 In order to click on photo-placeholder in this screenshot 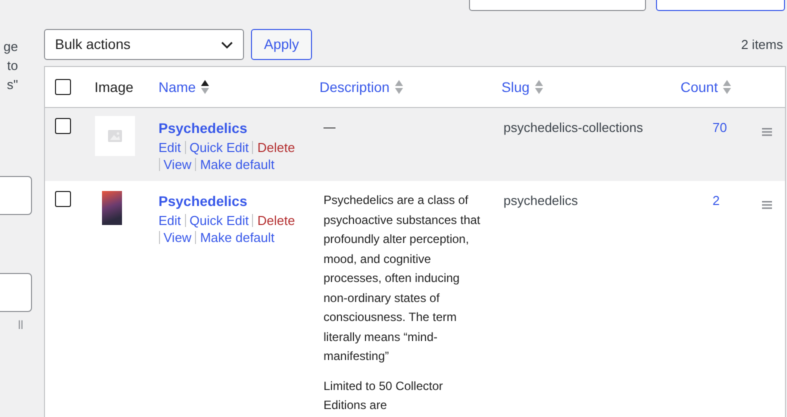, I will do `click(112, 208)`.